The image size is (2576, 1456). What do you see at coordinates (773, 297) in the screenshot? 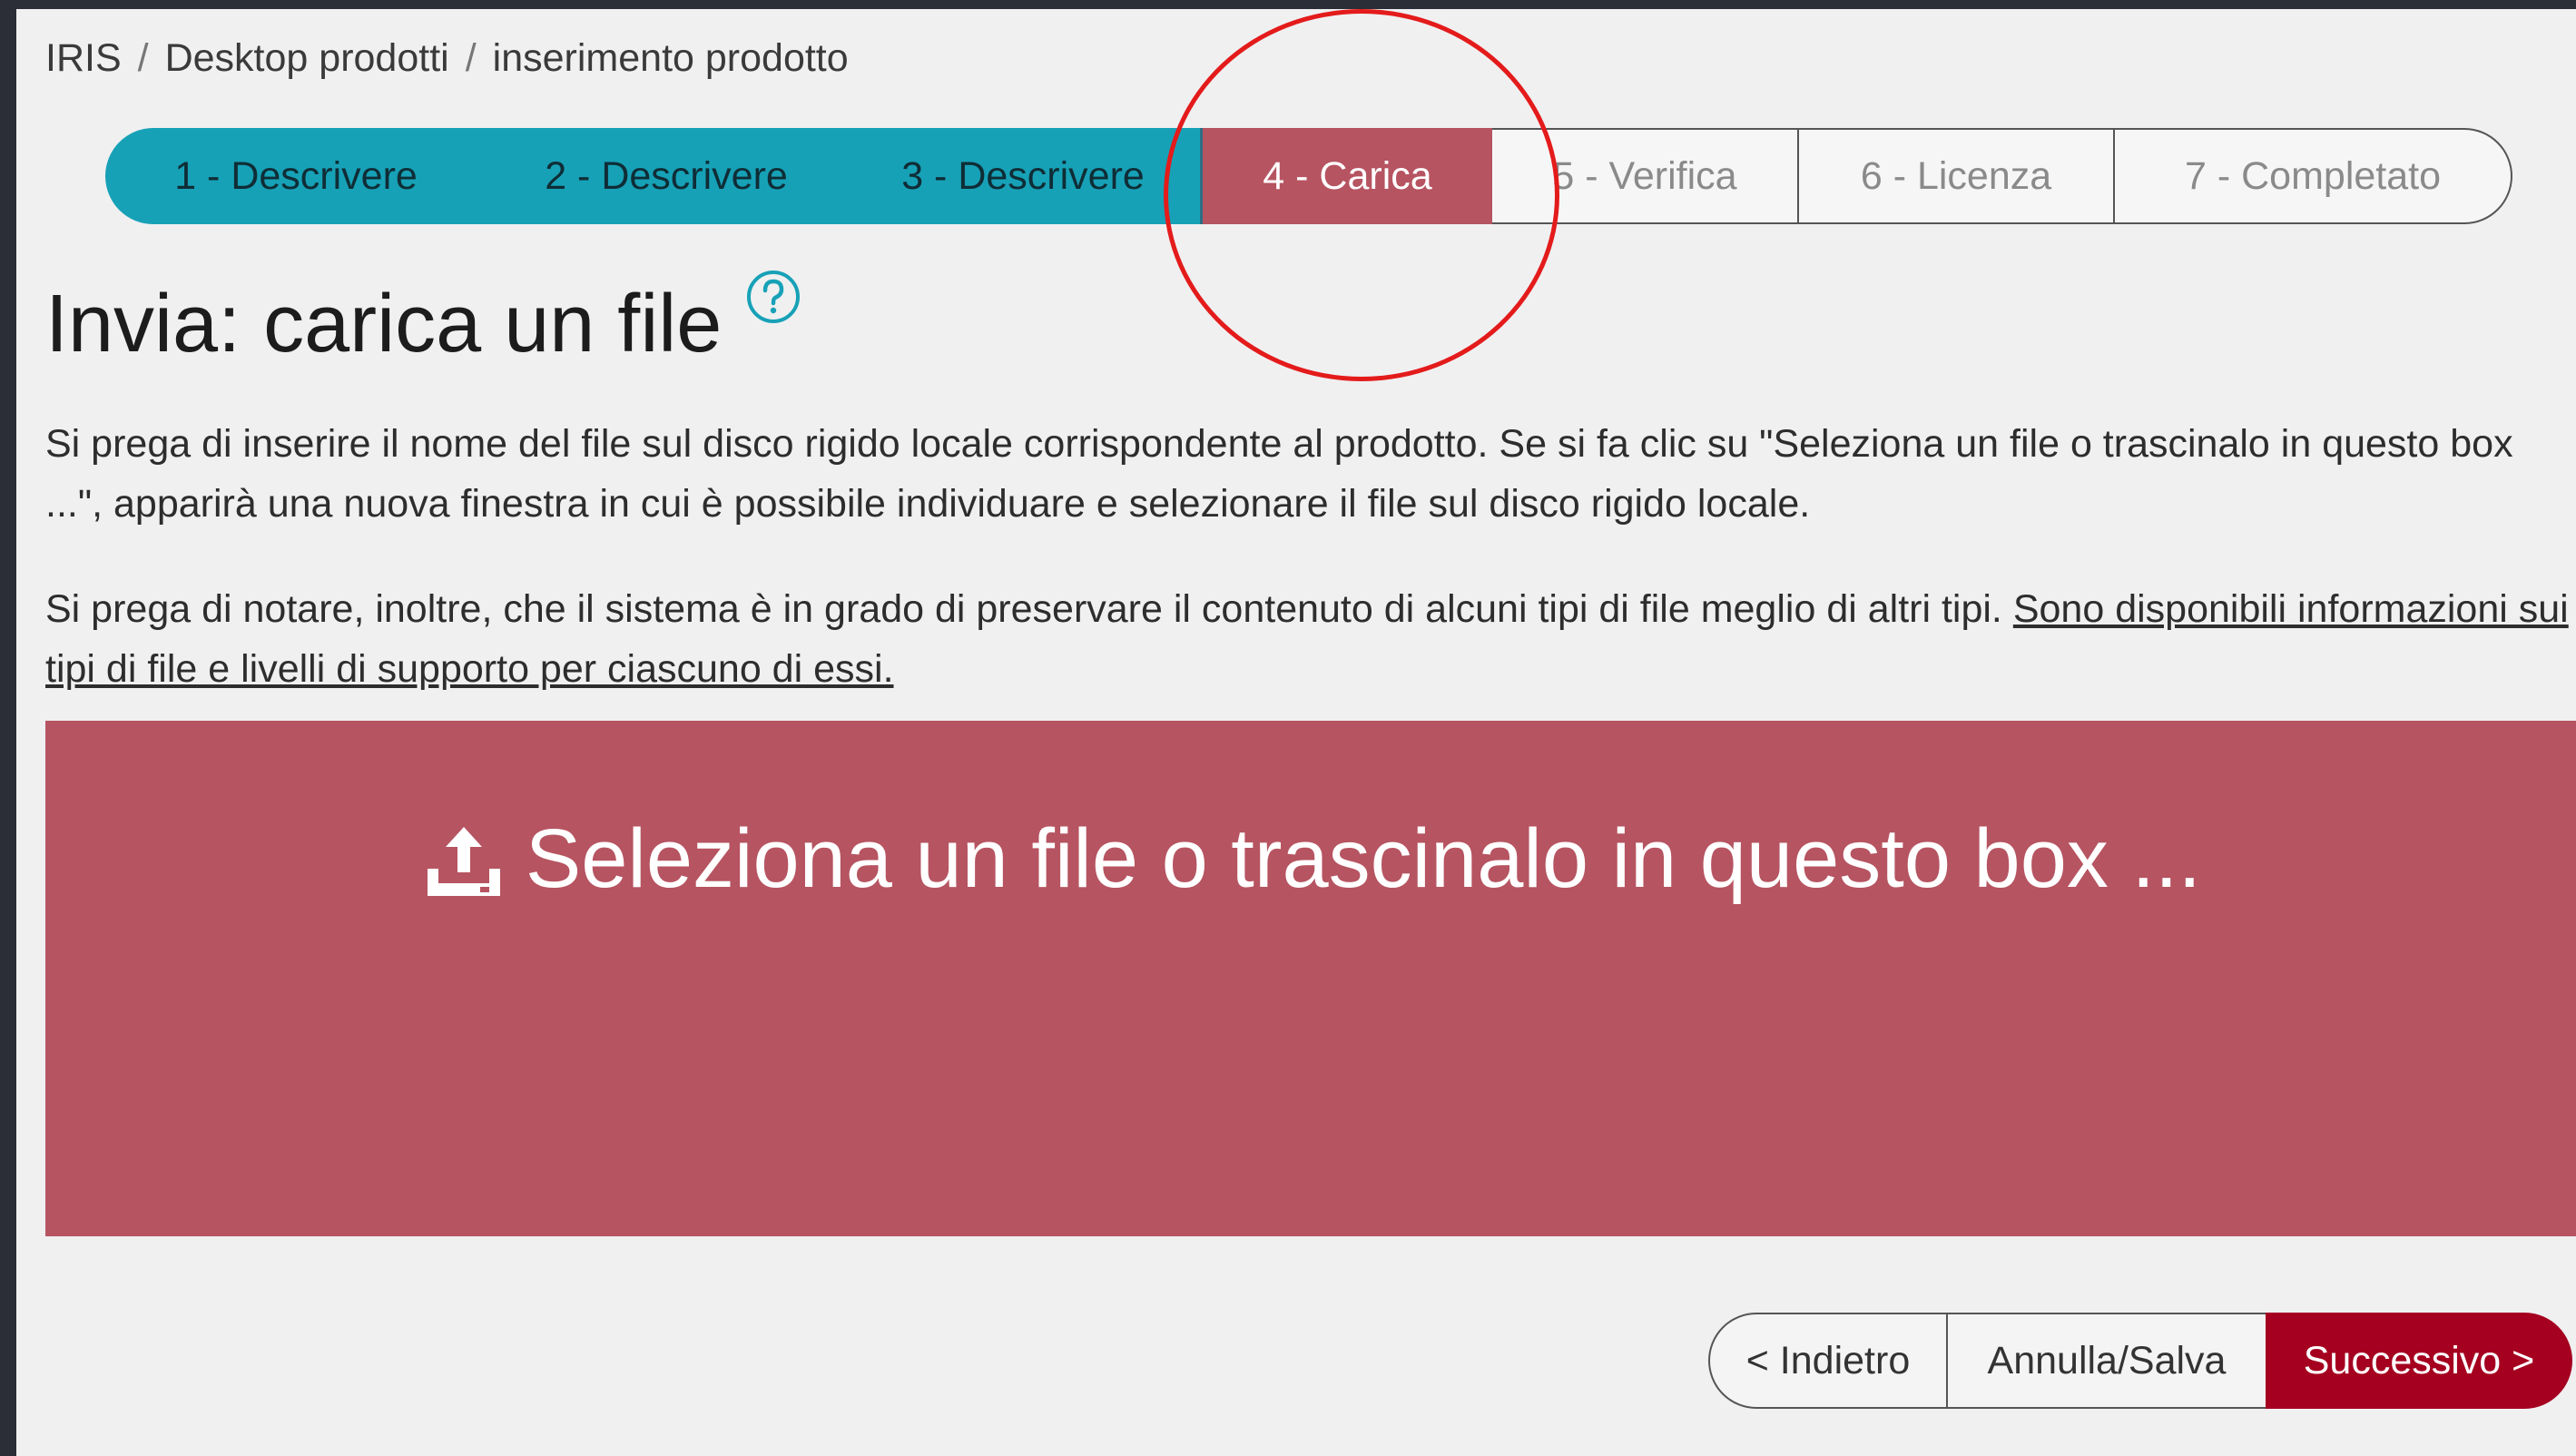
I see `help-icon` at bounding box center [773, 297].